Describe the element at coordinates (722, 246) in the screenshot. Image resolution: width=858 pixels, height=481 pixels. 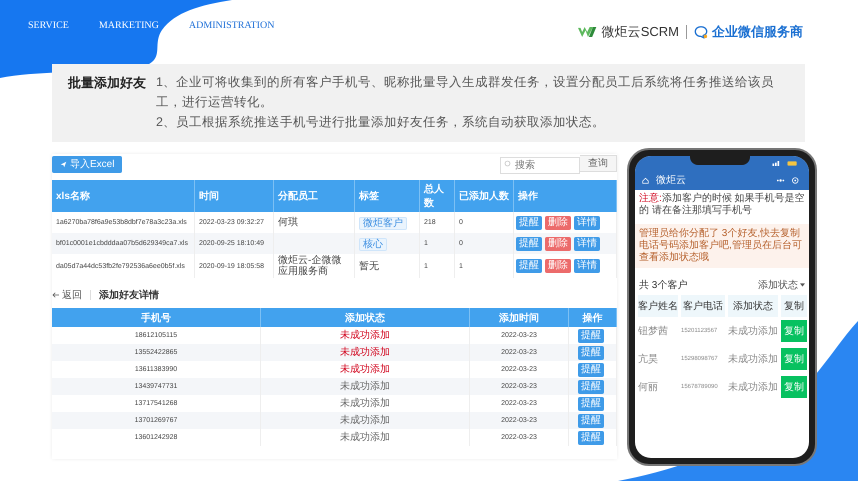
I see `message-box: 管理员给你分配了 3个好友,快去复制电话号码添加客户吧,管理员在后台可查看添加状态哦` at that location.